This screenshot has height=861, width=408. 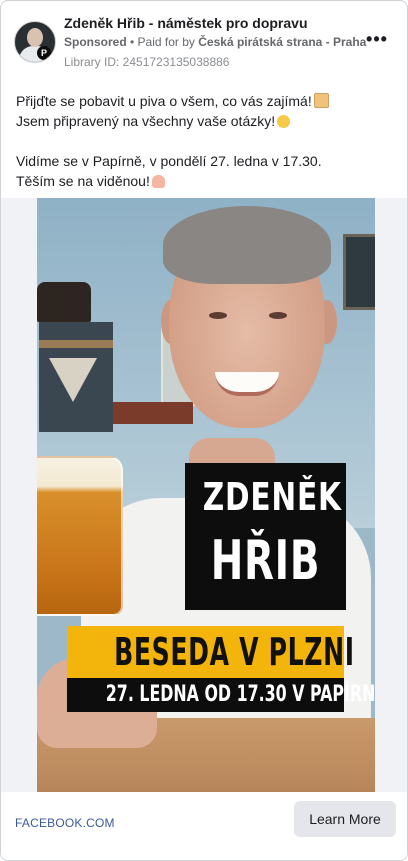 I want to click on poster-event-box: BESEDA V PLZNI, so click(x=211, y=652).